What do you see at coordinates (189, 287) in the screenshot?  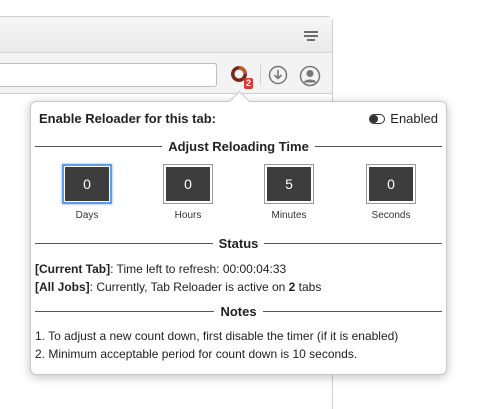 I see `all-jobs-text: : Currently, Tab Reloader is active on` at bounding box center [189, 287].